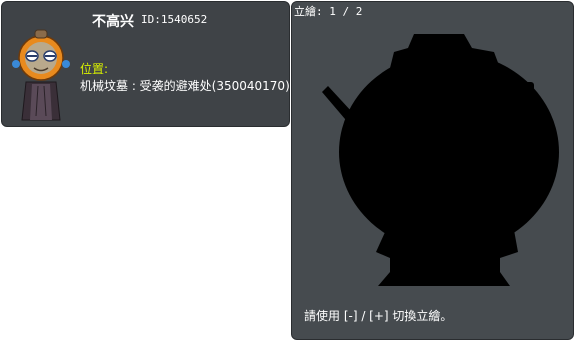 The width and height of the screenshot is (575, 340). I want to click on character-id: ID:1540652, so click(174, 19).